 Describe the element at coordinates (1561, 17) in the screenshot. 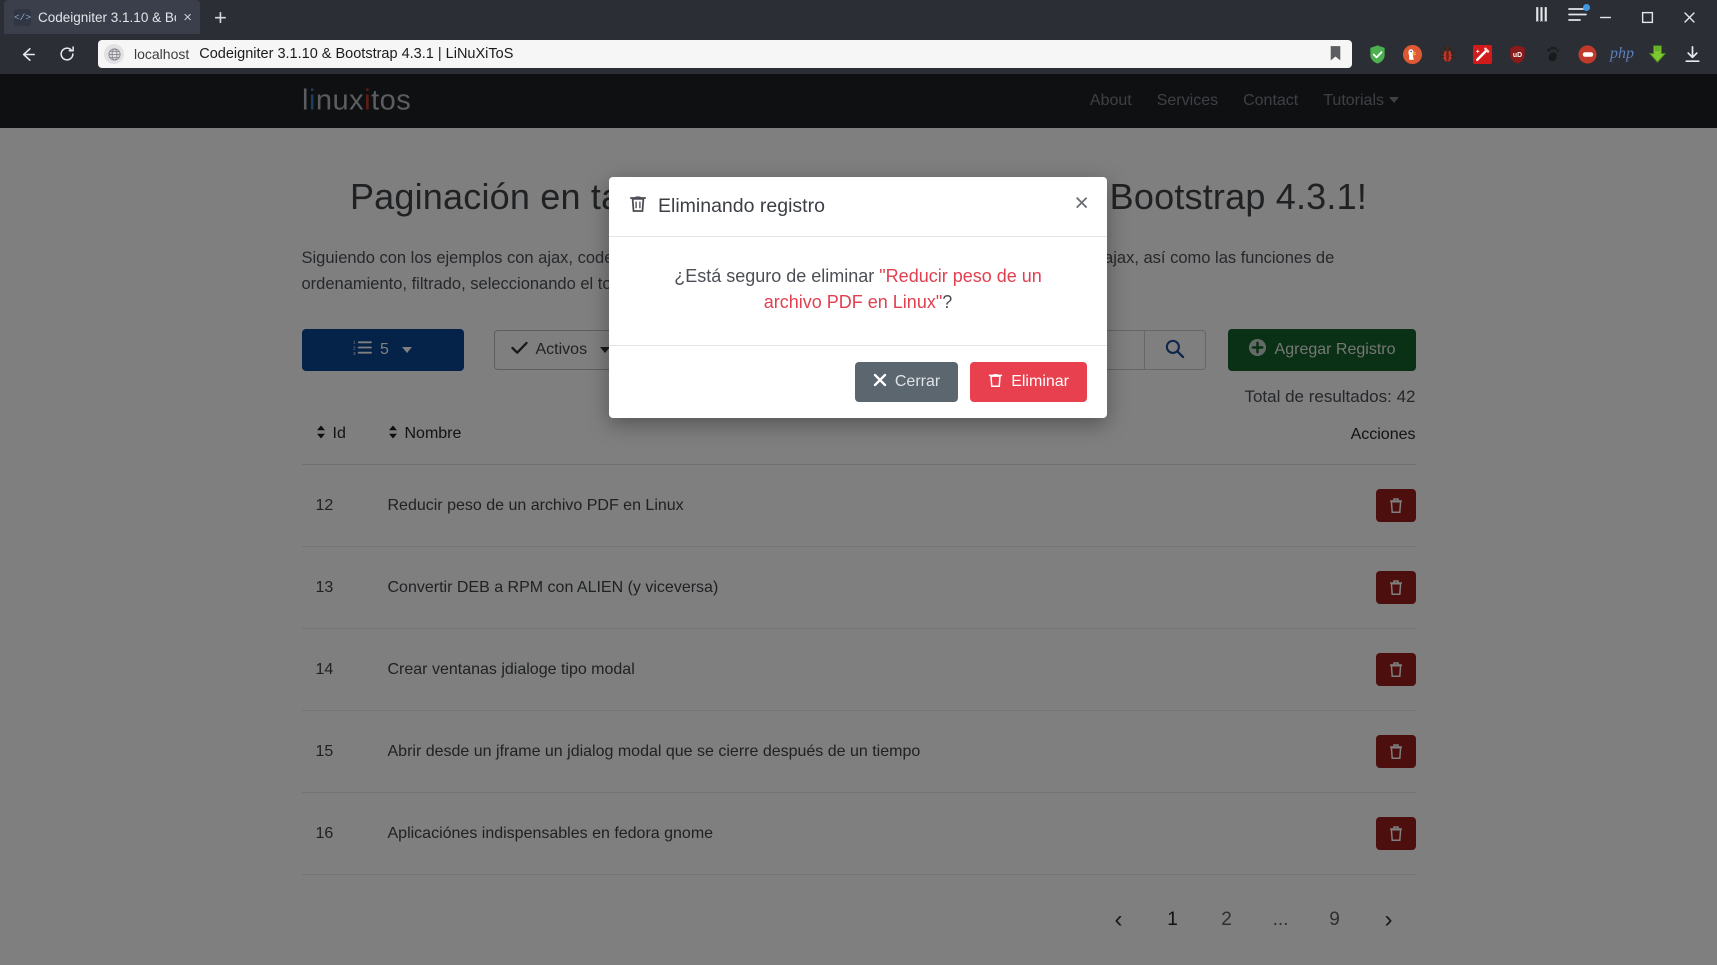

I see `chrome-extra-icons` at that location.